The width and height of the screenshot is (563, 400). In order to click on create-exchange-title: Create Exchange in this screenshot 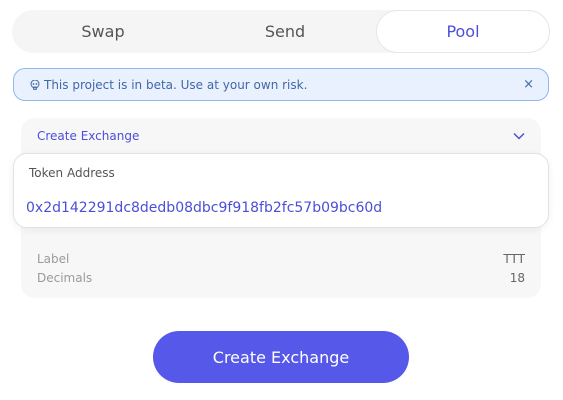, I will do `click(88, 135)`.